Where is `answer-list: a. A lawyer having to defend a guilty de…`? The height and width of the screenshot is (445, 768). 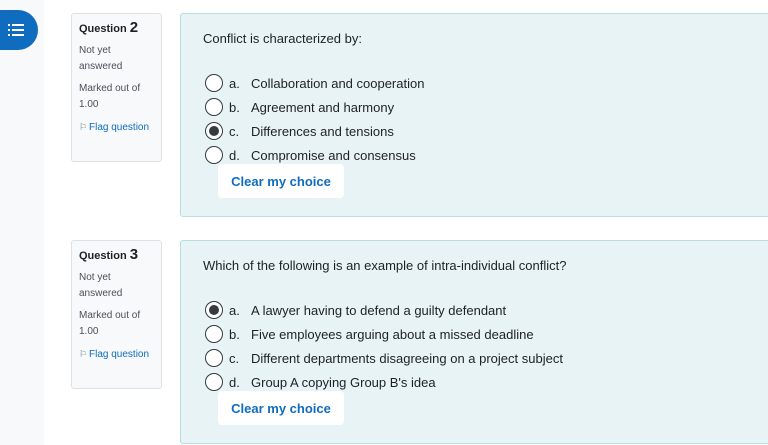
answer-list: a. A lawyer having to defend a guilty de… is located at coordinates (384, 346).